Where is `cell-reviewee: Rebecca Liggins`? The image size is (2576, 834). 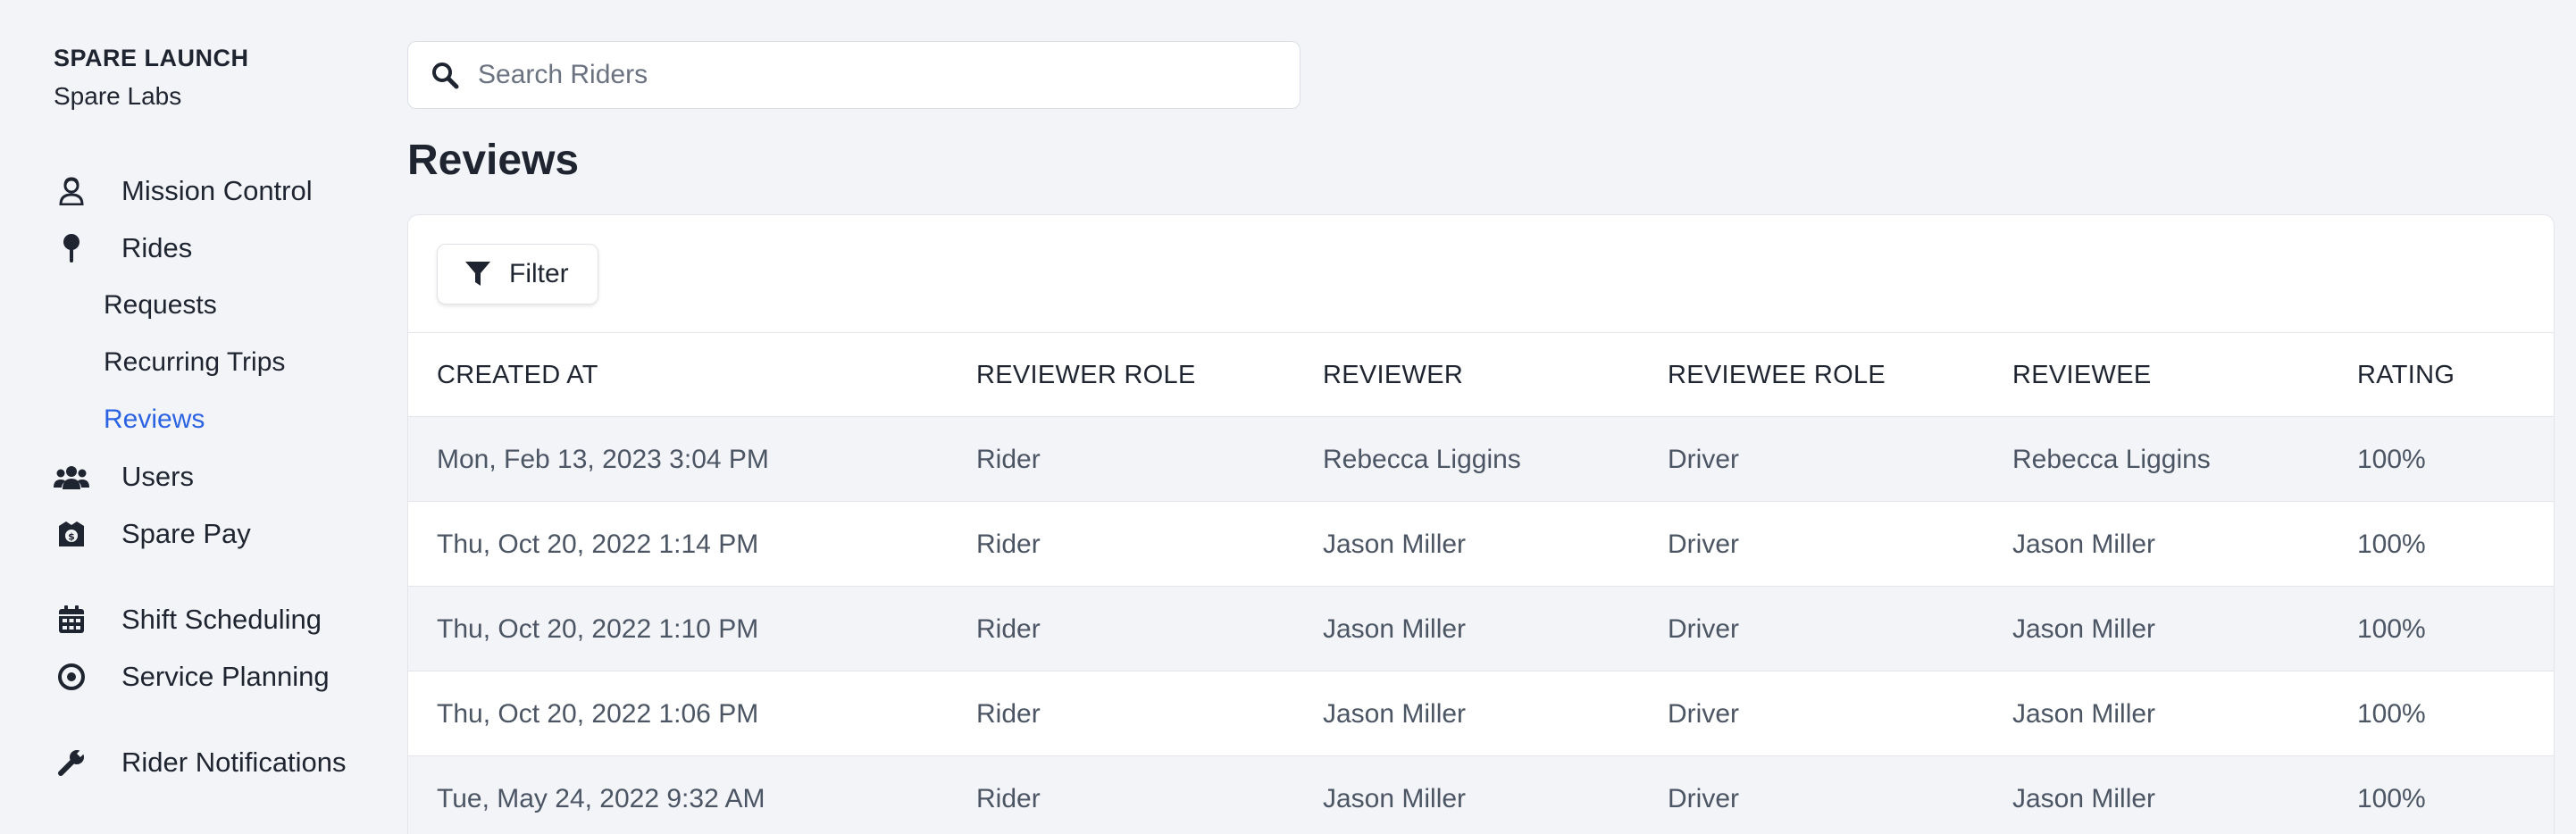
cell-reviewee: Rebecca Liggins is located at coordinates (2112, 459).